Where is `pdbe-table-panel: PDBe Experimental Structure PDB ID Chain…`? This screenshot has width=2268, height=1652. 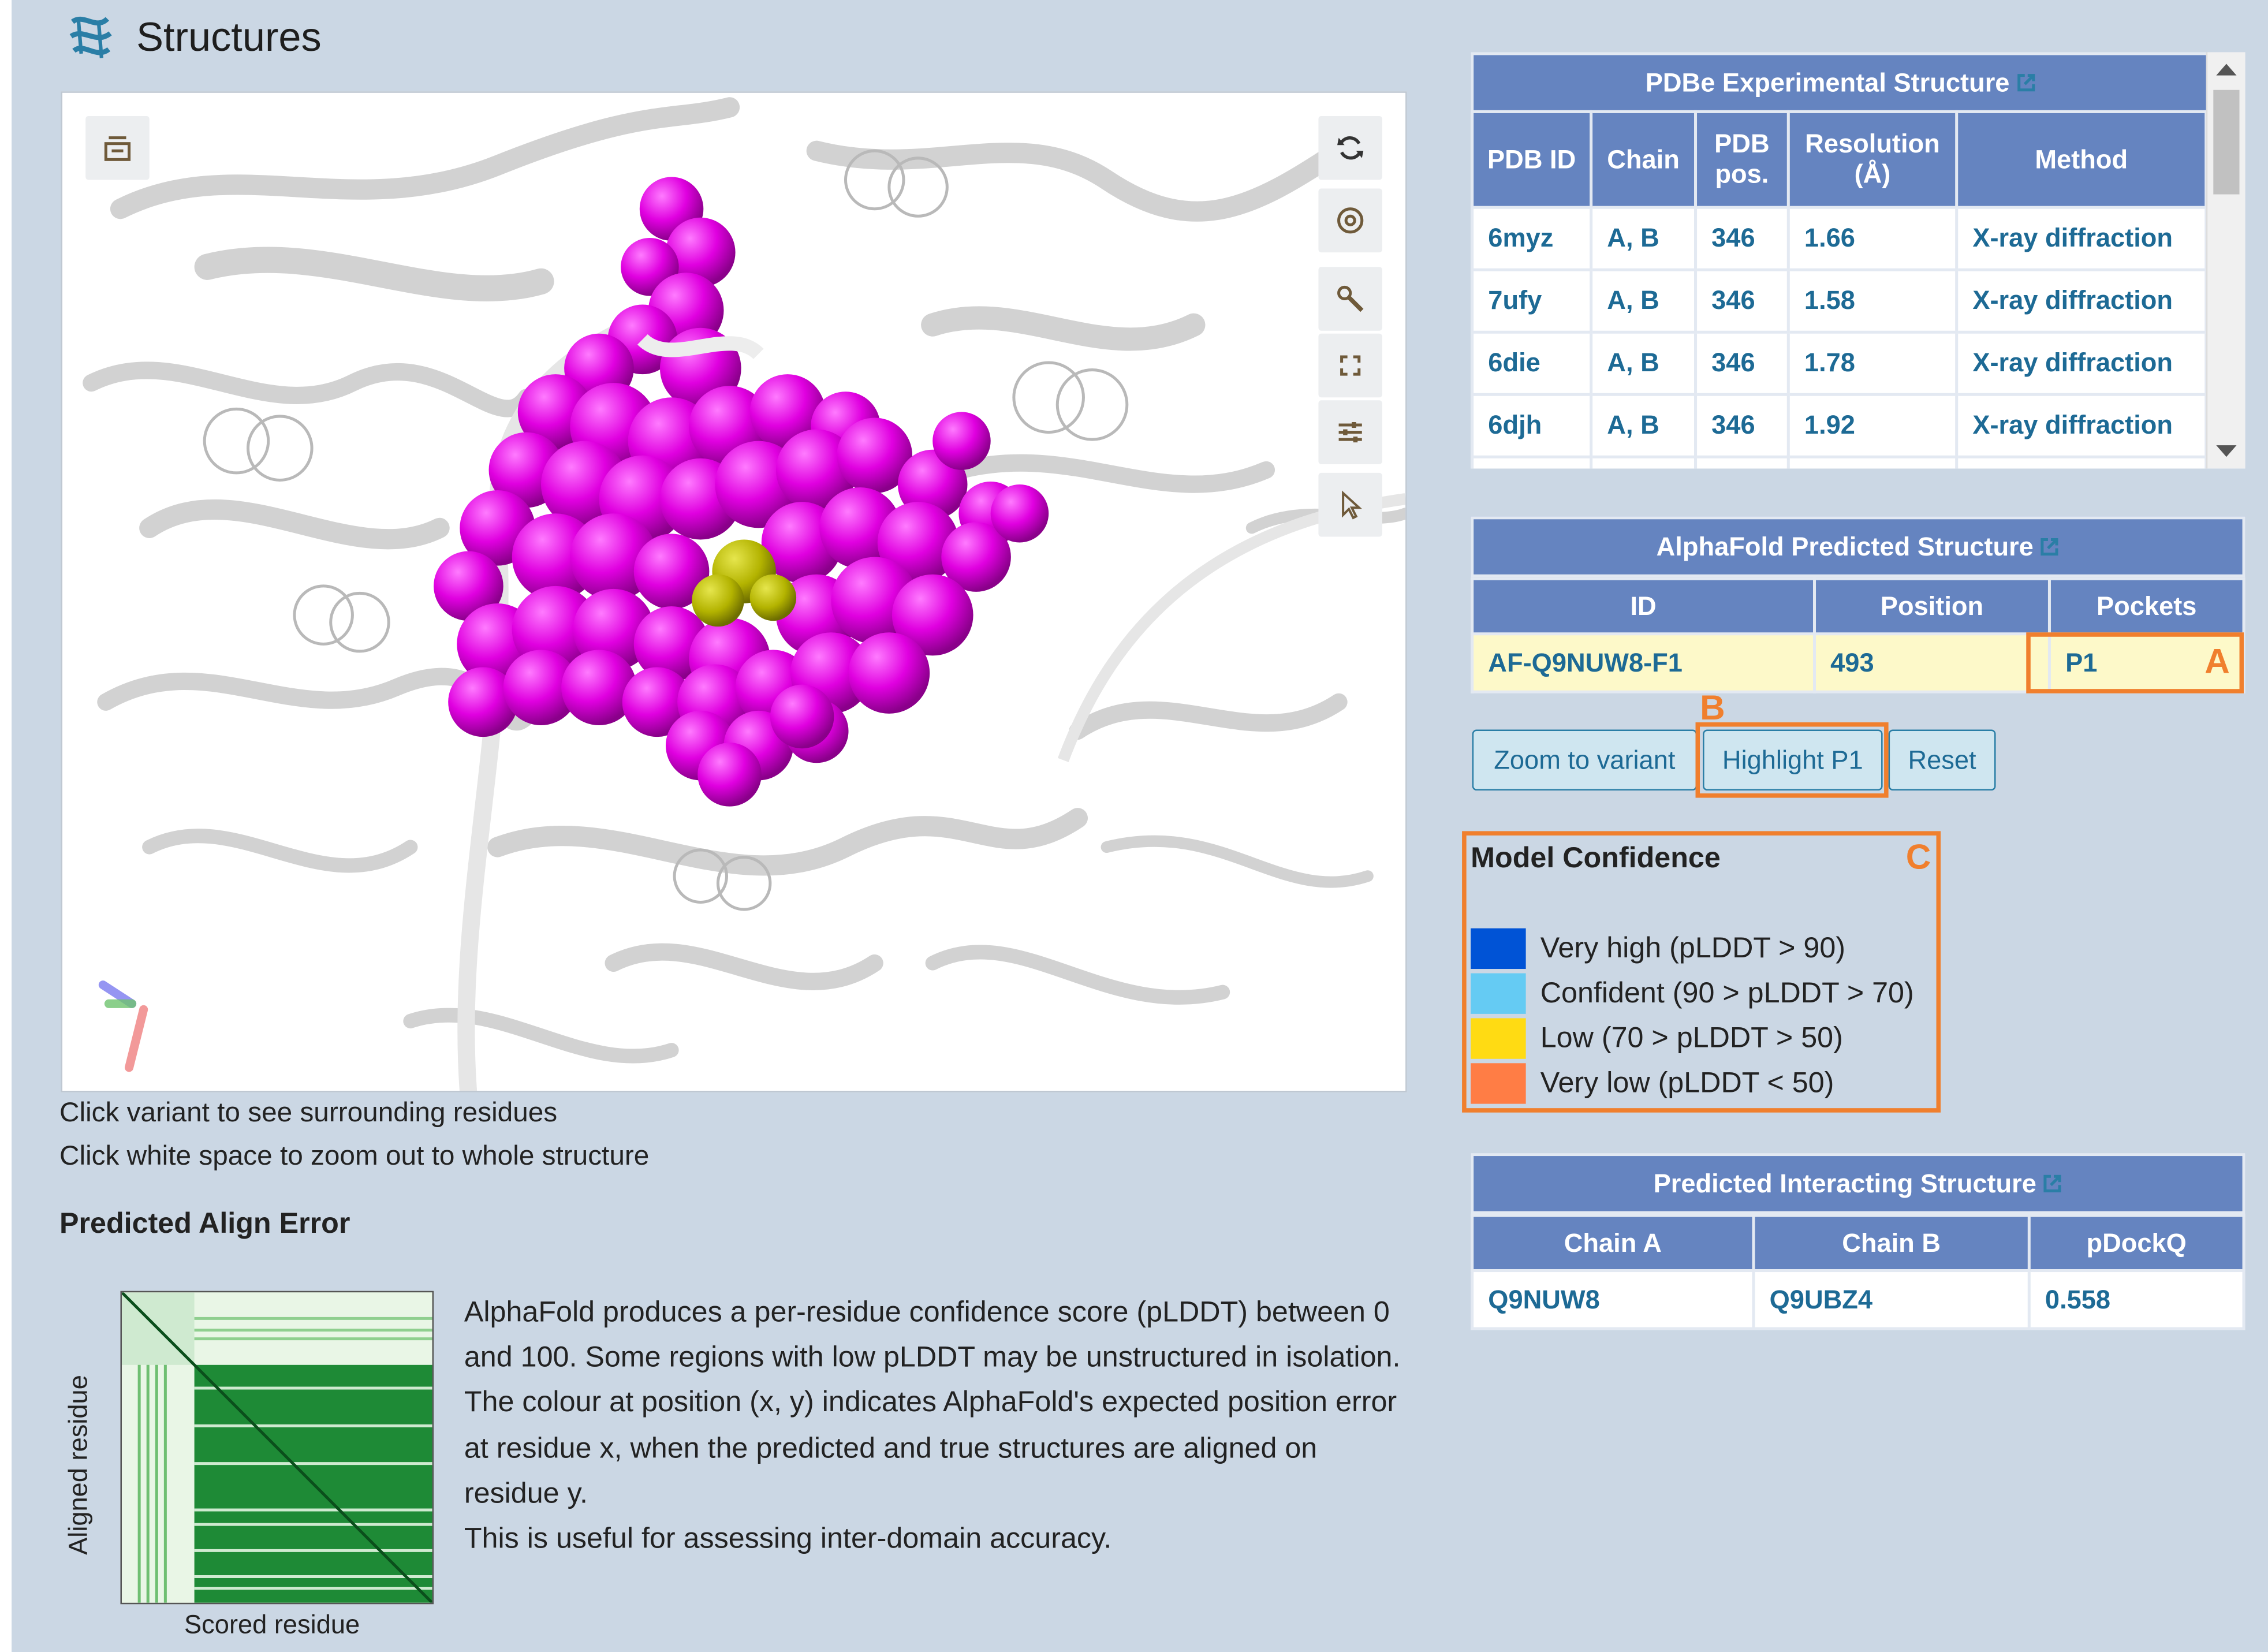
pdbe-table-panel: PDBe Experimental Structure PDB ID Chain… is located at coordinates (1858, 260).